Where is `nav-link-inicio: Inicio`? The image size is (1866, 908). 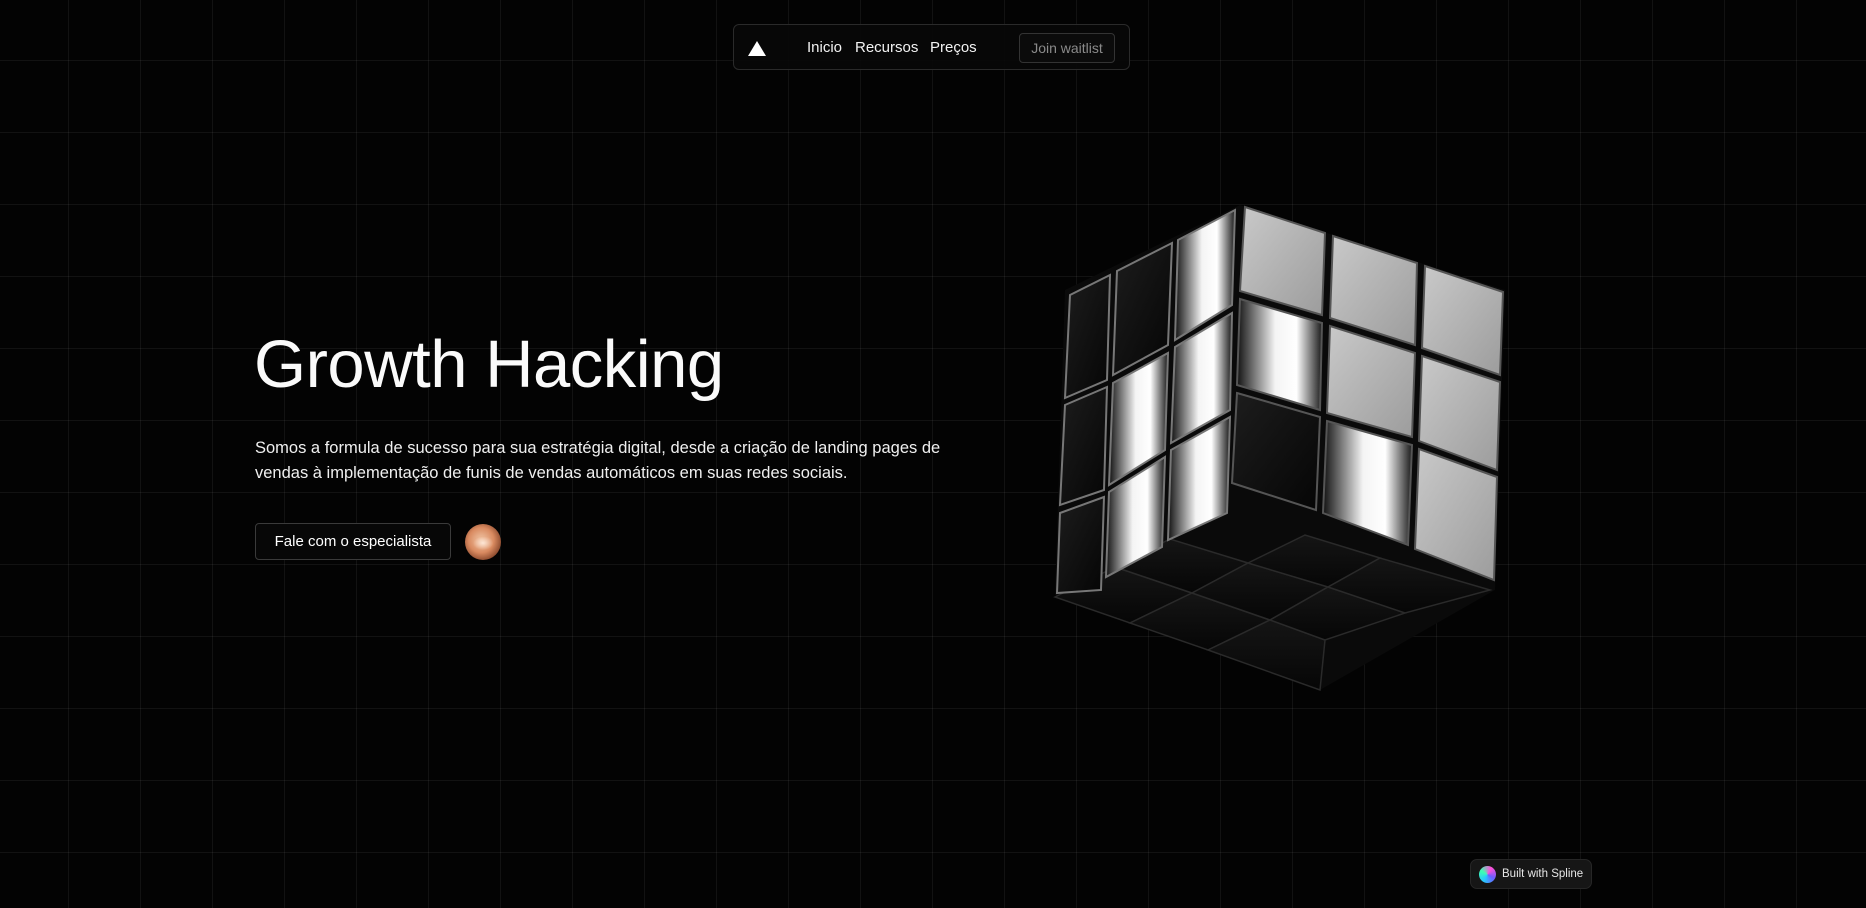 nav-link-inicio: Inicio is located at coordinates (824, 47).